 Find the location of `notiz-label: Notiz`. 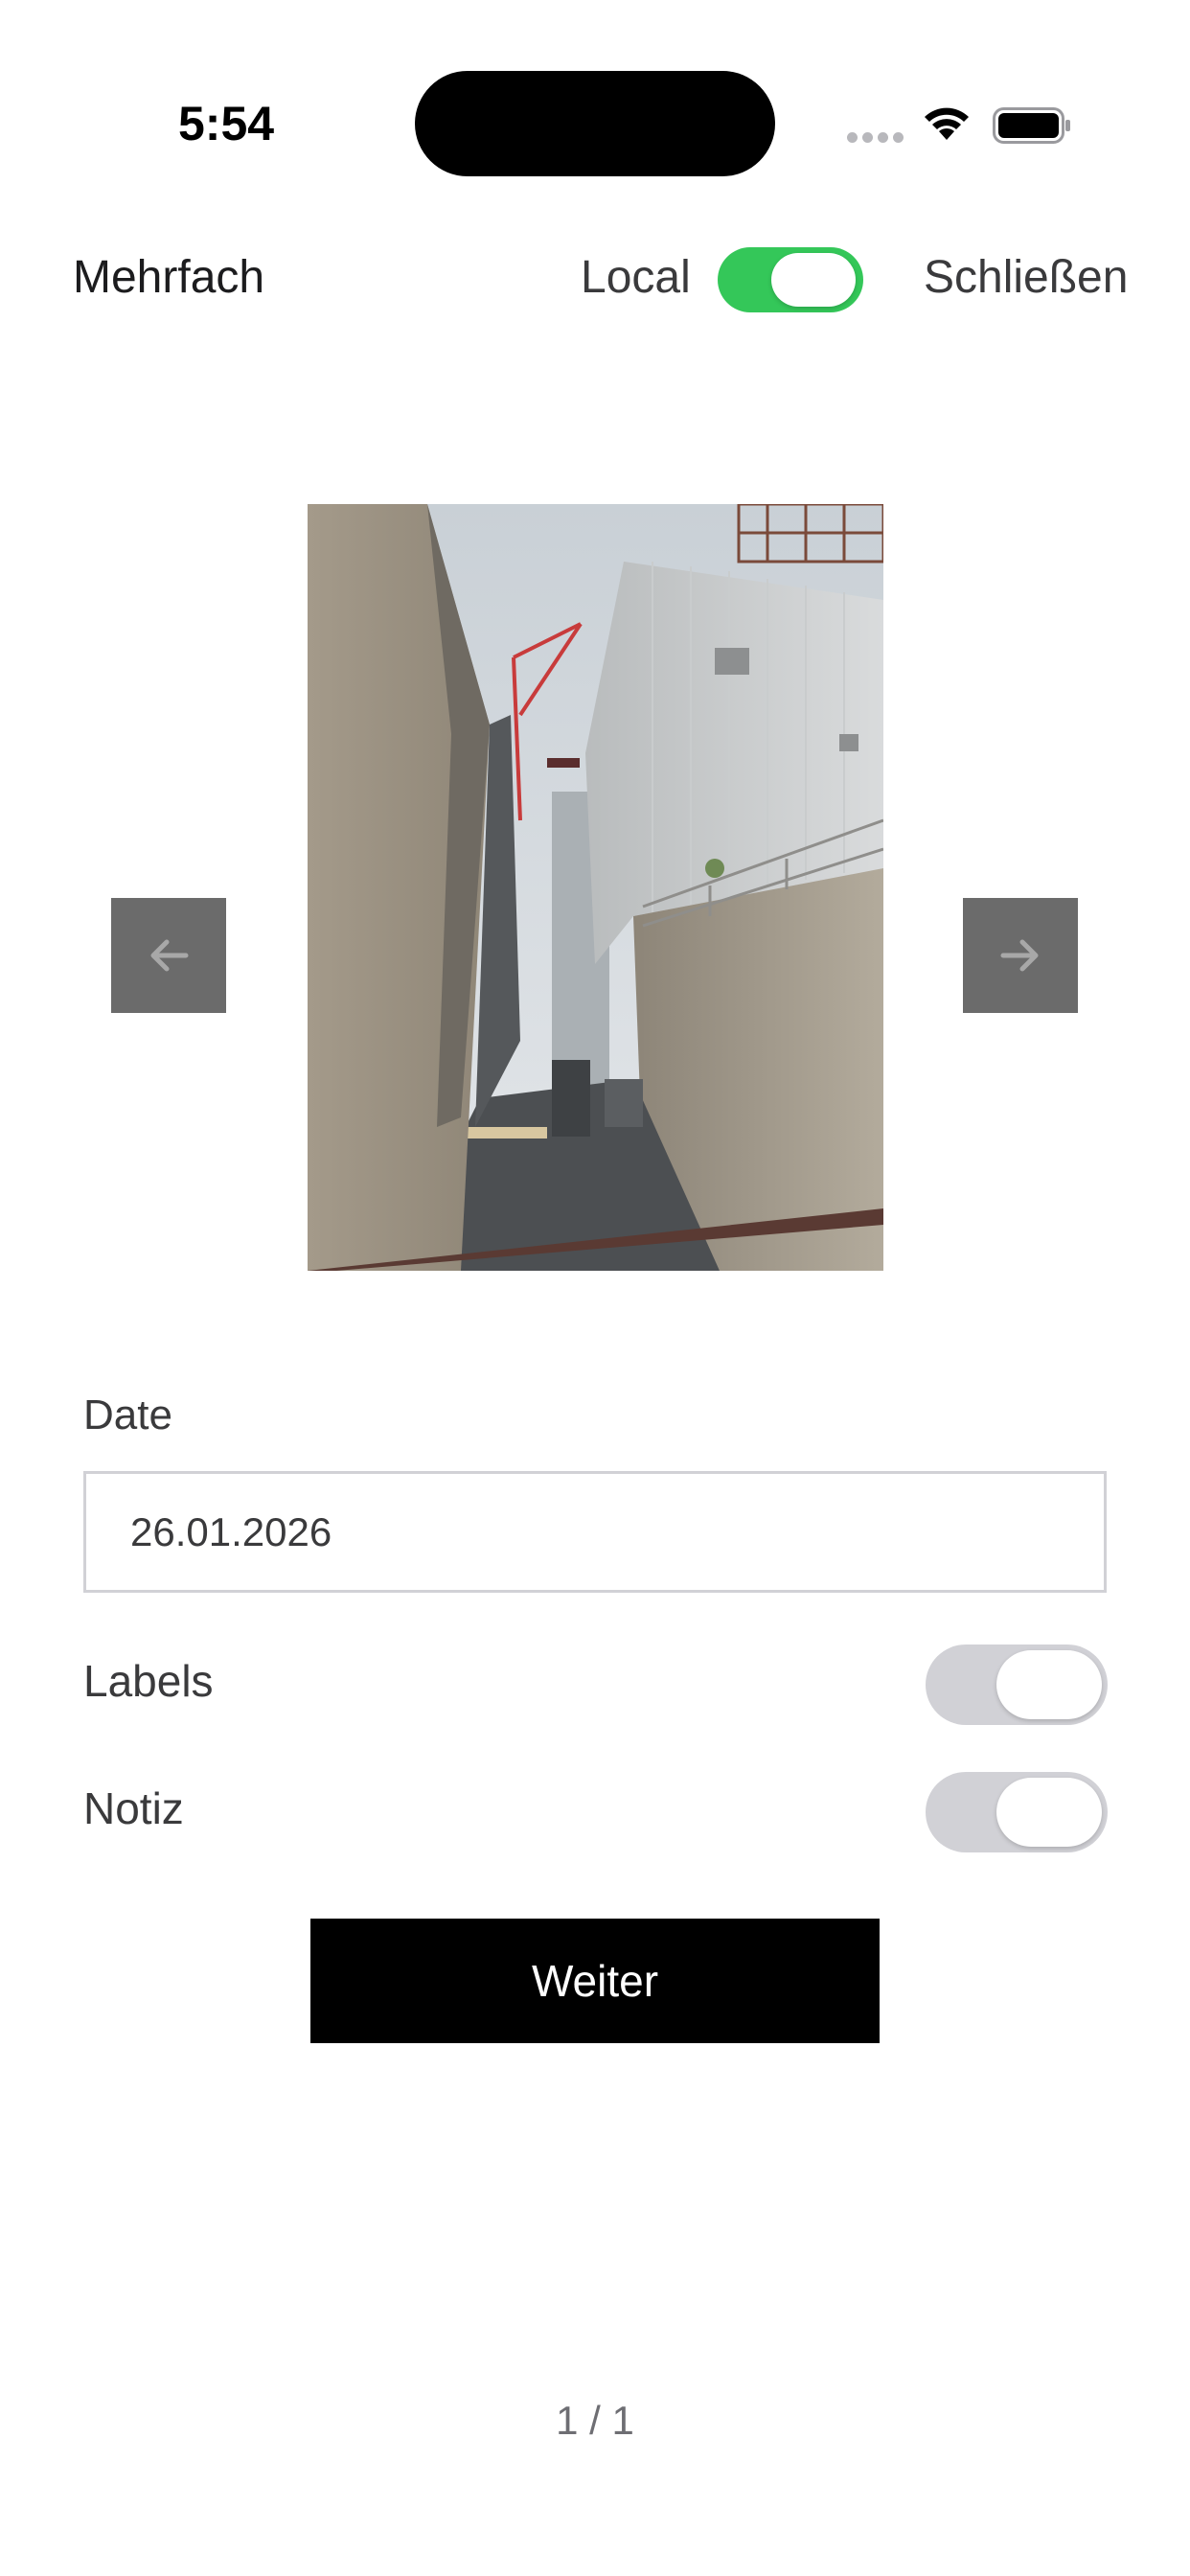

notiz-label: Notiz is located at coordinates (133, 1808).